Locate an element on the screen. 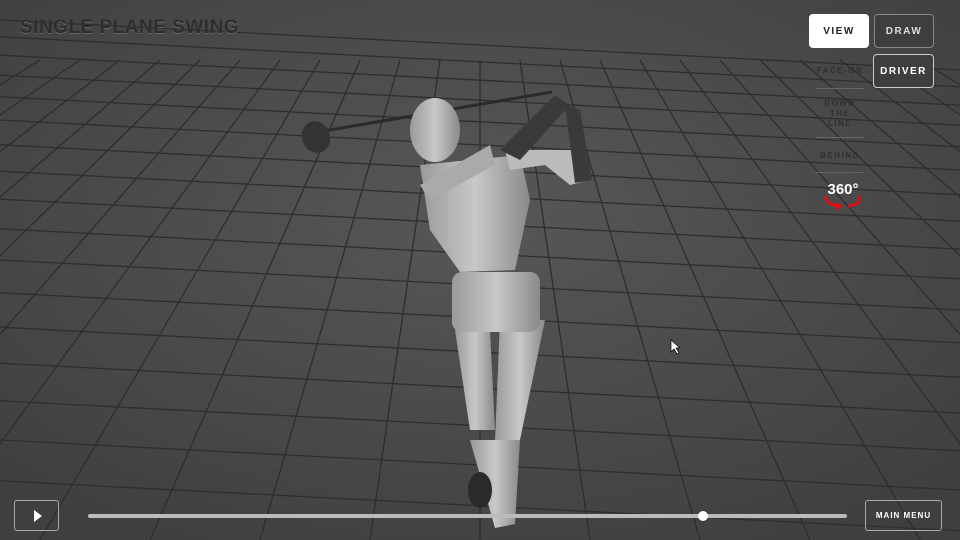 The image size is (960, 540). play-button is located at coordinates (36, 515).